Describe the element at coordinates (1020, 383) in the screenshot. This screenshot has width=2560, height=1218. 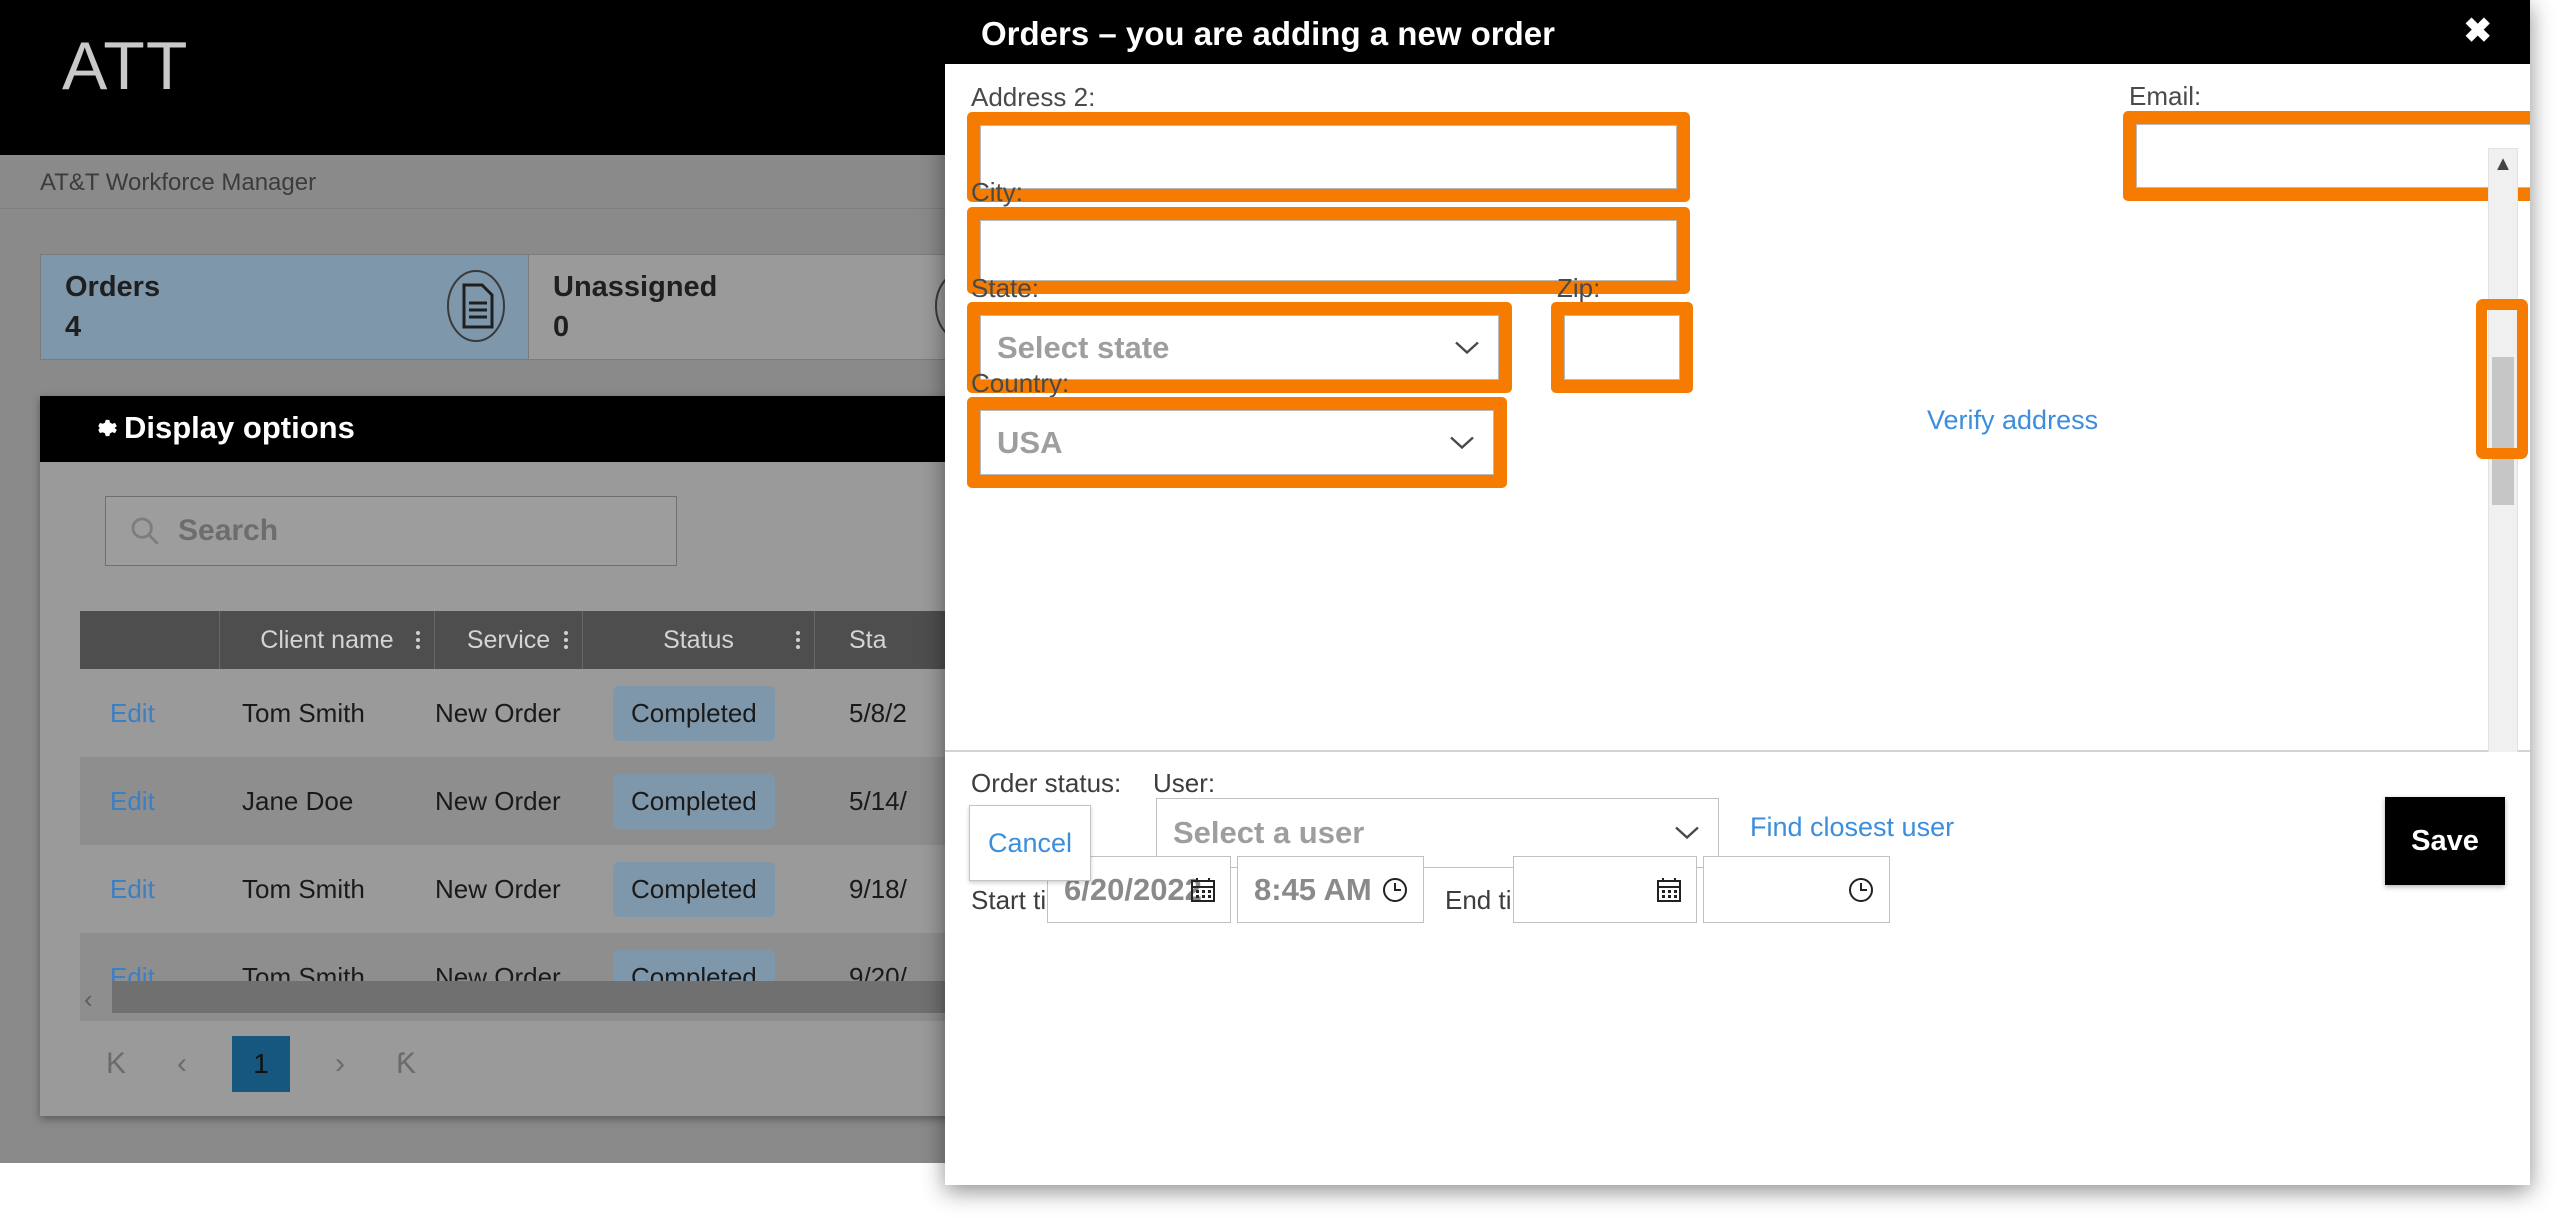
I see `country-label: Country:` at that location.